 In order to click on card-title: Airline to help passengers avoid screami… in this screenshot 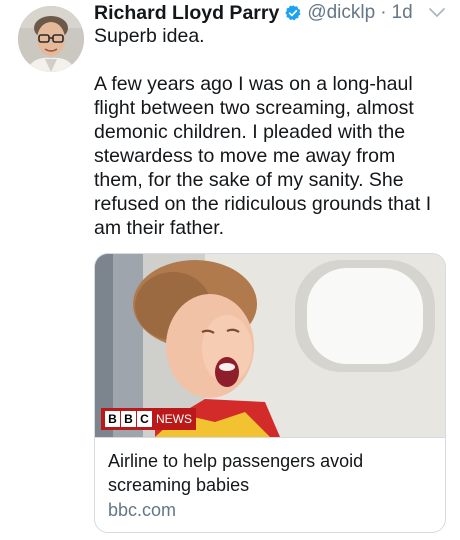, I will do `click(268, 473)`.